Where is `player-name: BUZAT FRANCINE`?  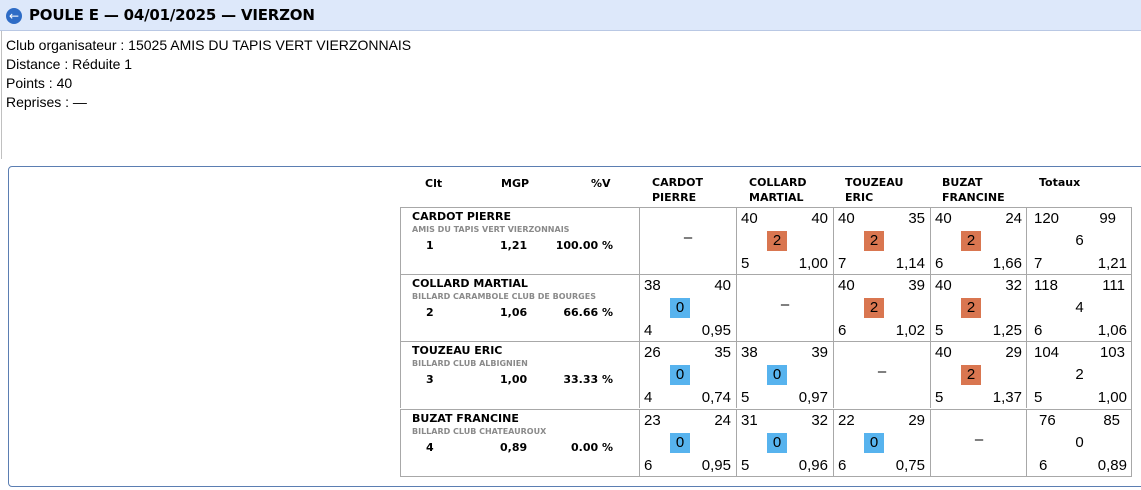 player-name: BUZAT FRANCINE is located at coordinates (465, 418).